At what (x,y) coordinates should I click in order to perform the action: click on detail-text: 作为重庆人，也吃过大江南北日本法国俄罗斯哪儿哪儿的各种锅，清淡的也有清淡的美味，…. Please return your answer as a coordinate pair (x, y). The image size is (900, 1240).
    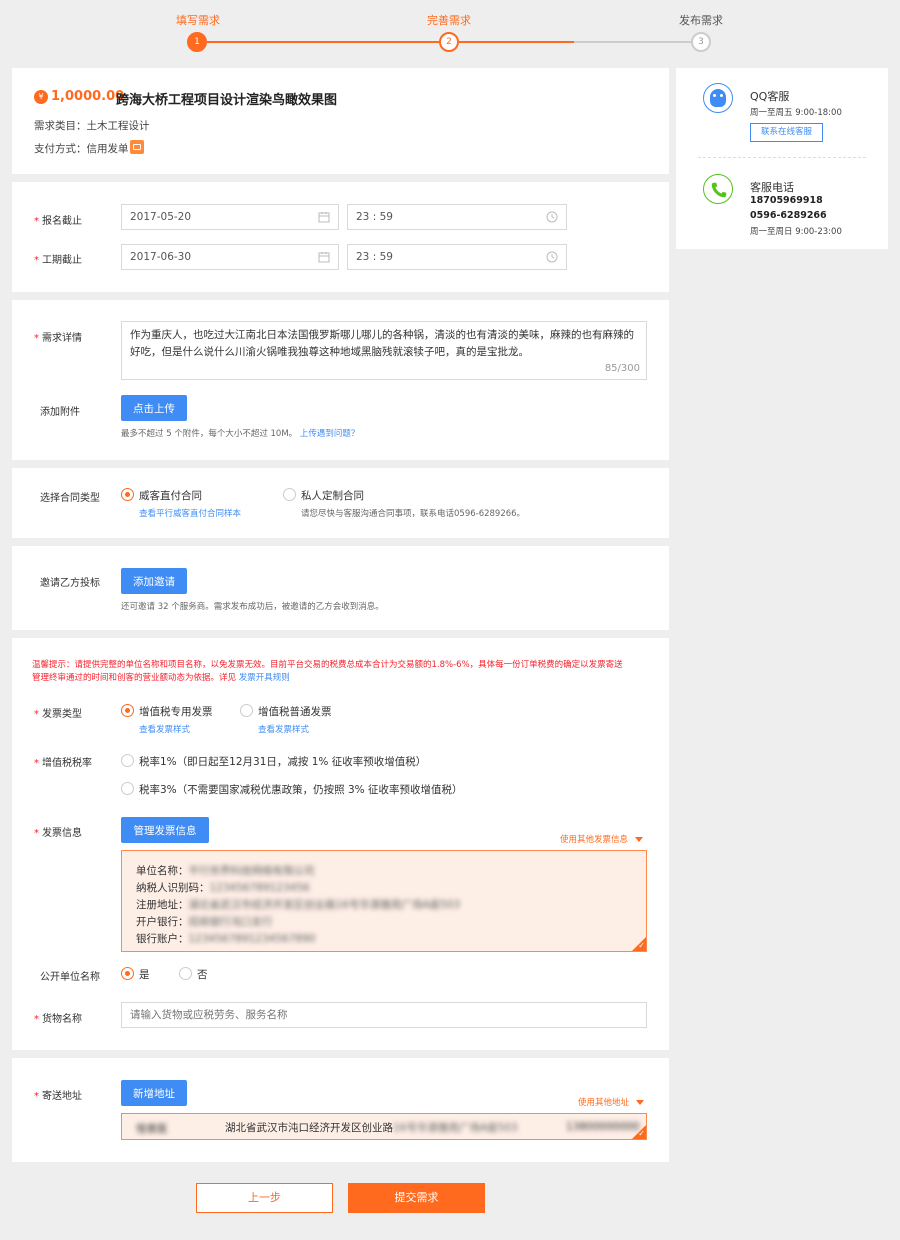
    Looking at the image, I should click on (382, 343).